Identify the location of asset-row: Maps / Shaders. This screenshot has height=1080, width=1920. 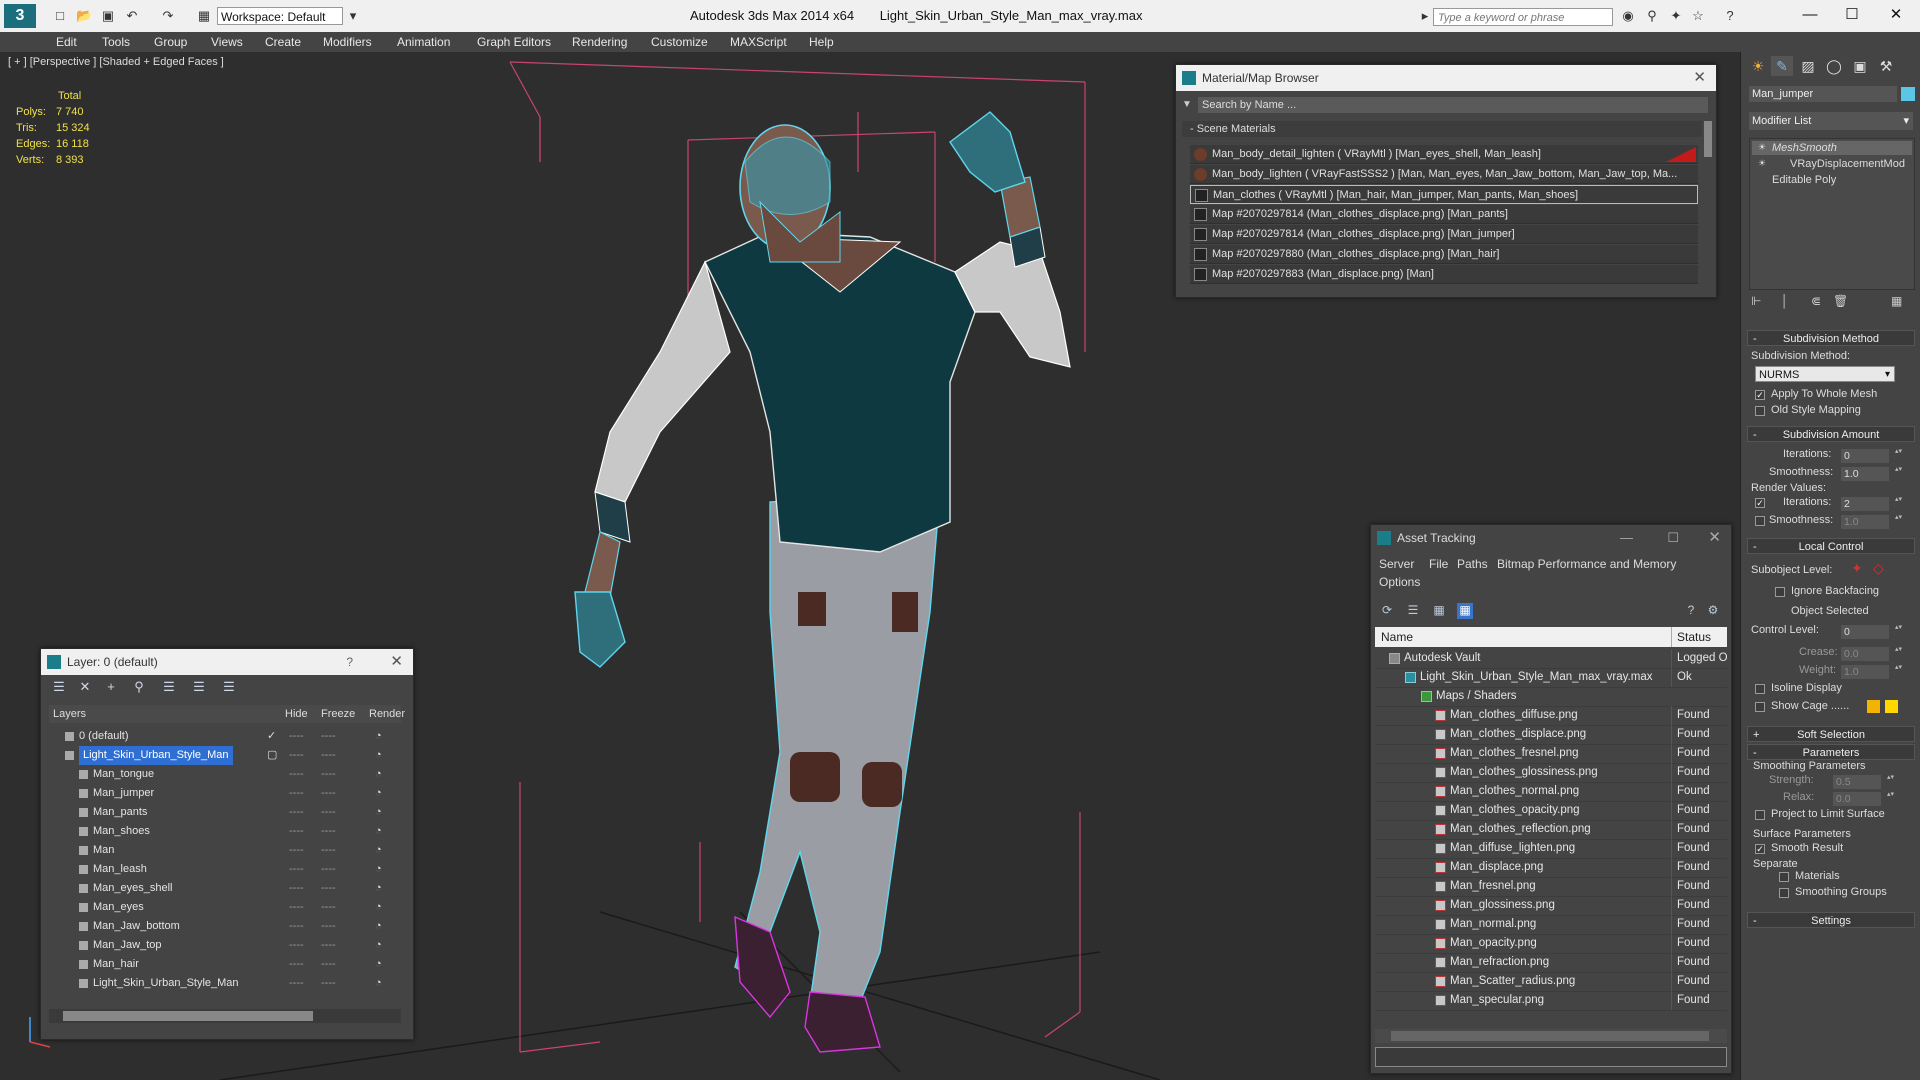
(1551, 697).